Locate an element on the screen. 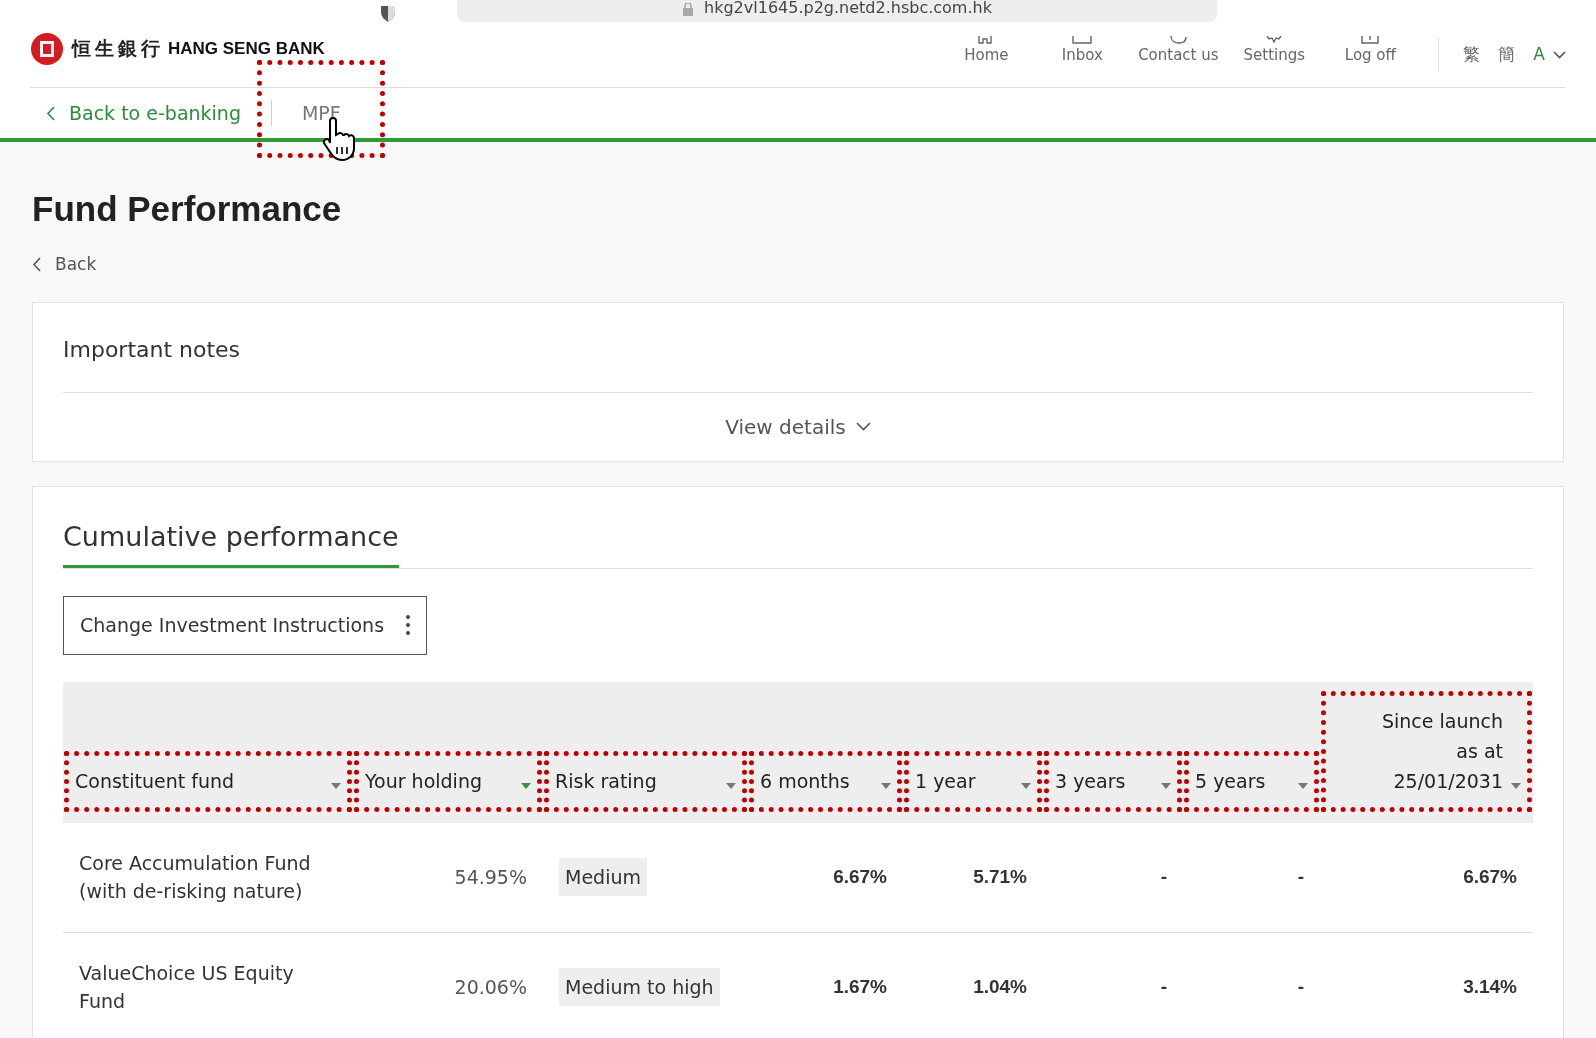  cumulative-performance-tab: Cumulative performance is located at coordinates (231, 527).